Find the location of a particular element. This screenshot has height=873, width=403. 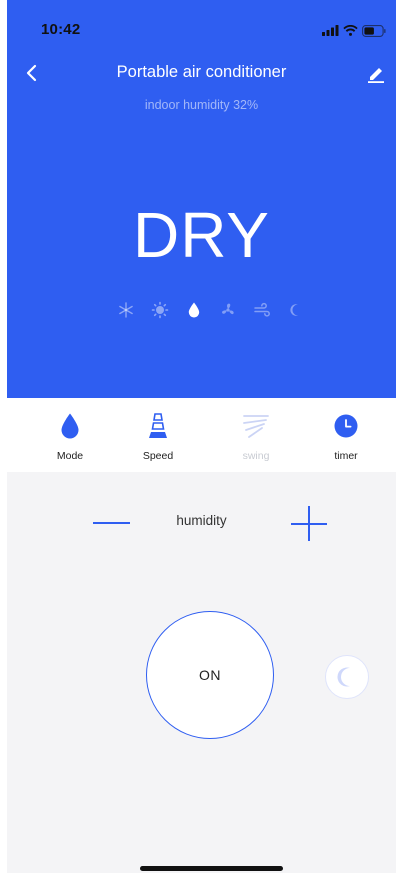

speed-button: Speed is located at coordinates (158, 442).